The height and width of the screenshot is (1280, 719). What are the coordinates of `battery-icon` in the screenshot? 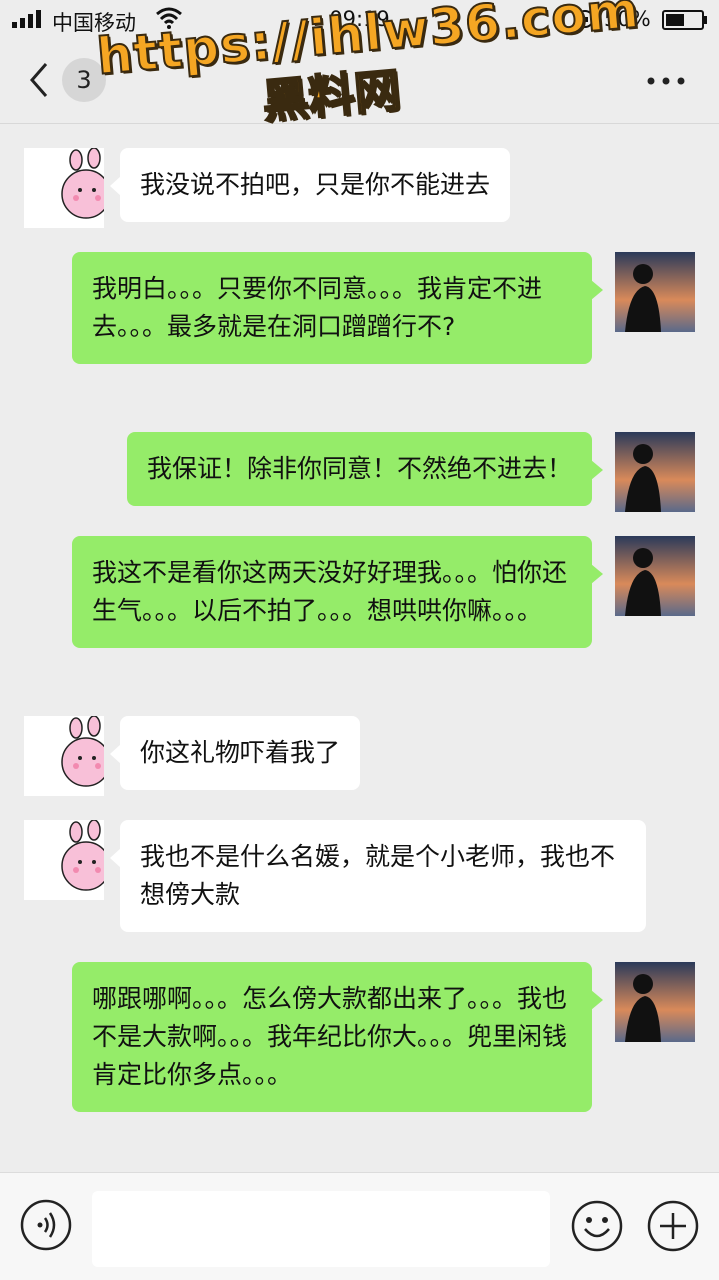 It's located at (684, 20).